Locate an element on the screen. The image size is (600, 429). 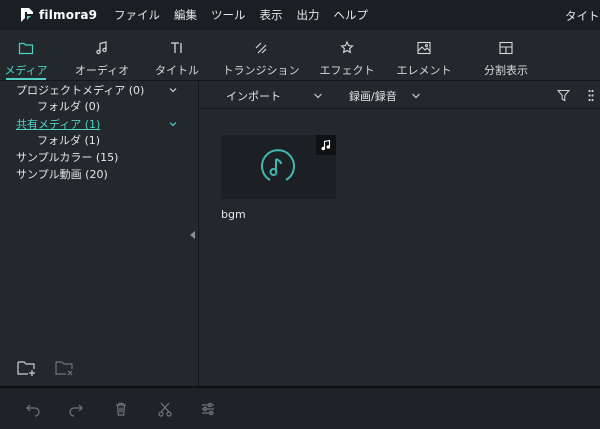
tab-split-screen-label: 分割表示 is located at coordinates (506, 70).